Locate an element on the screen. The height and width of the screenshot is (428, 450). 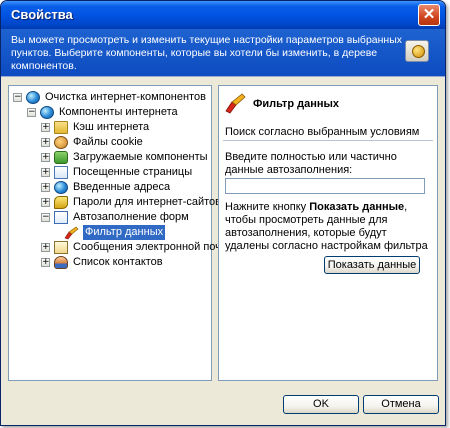
note-bold: Показать данные is located at coordinates (357, 207).